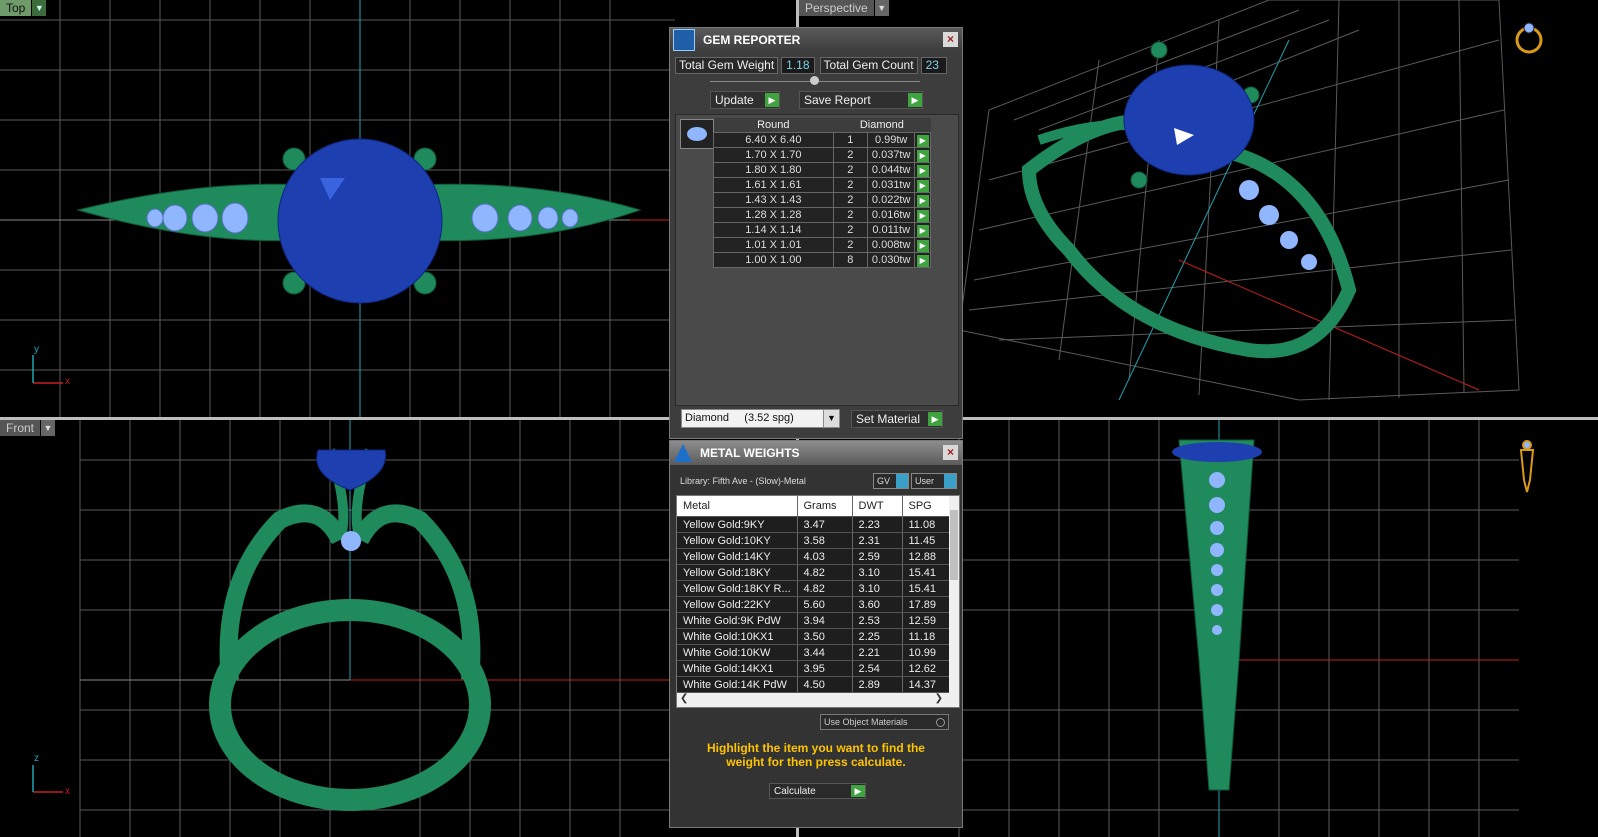 Image resolution: width=1598 pixels, height=837 pixels. I want to click on chevron-left-icon: ❮, so click(684, 698).